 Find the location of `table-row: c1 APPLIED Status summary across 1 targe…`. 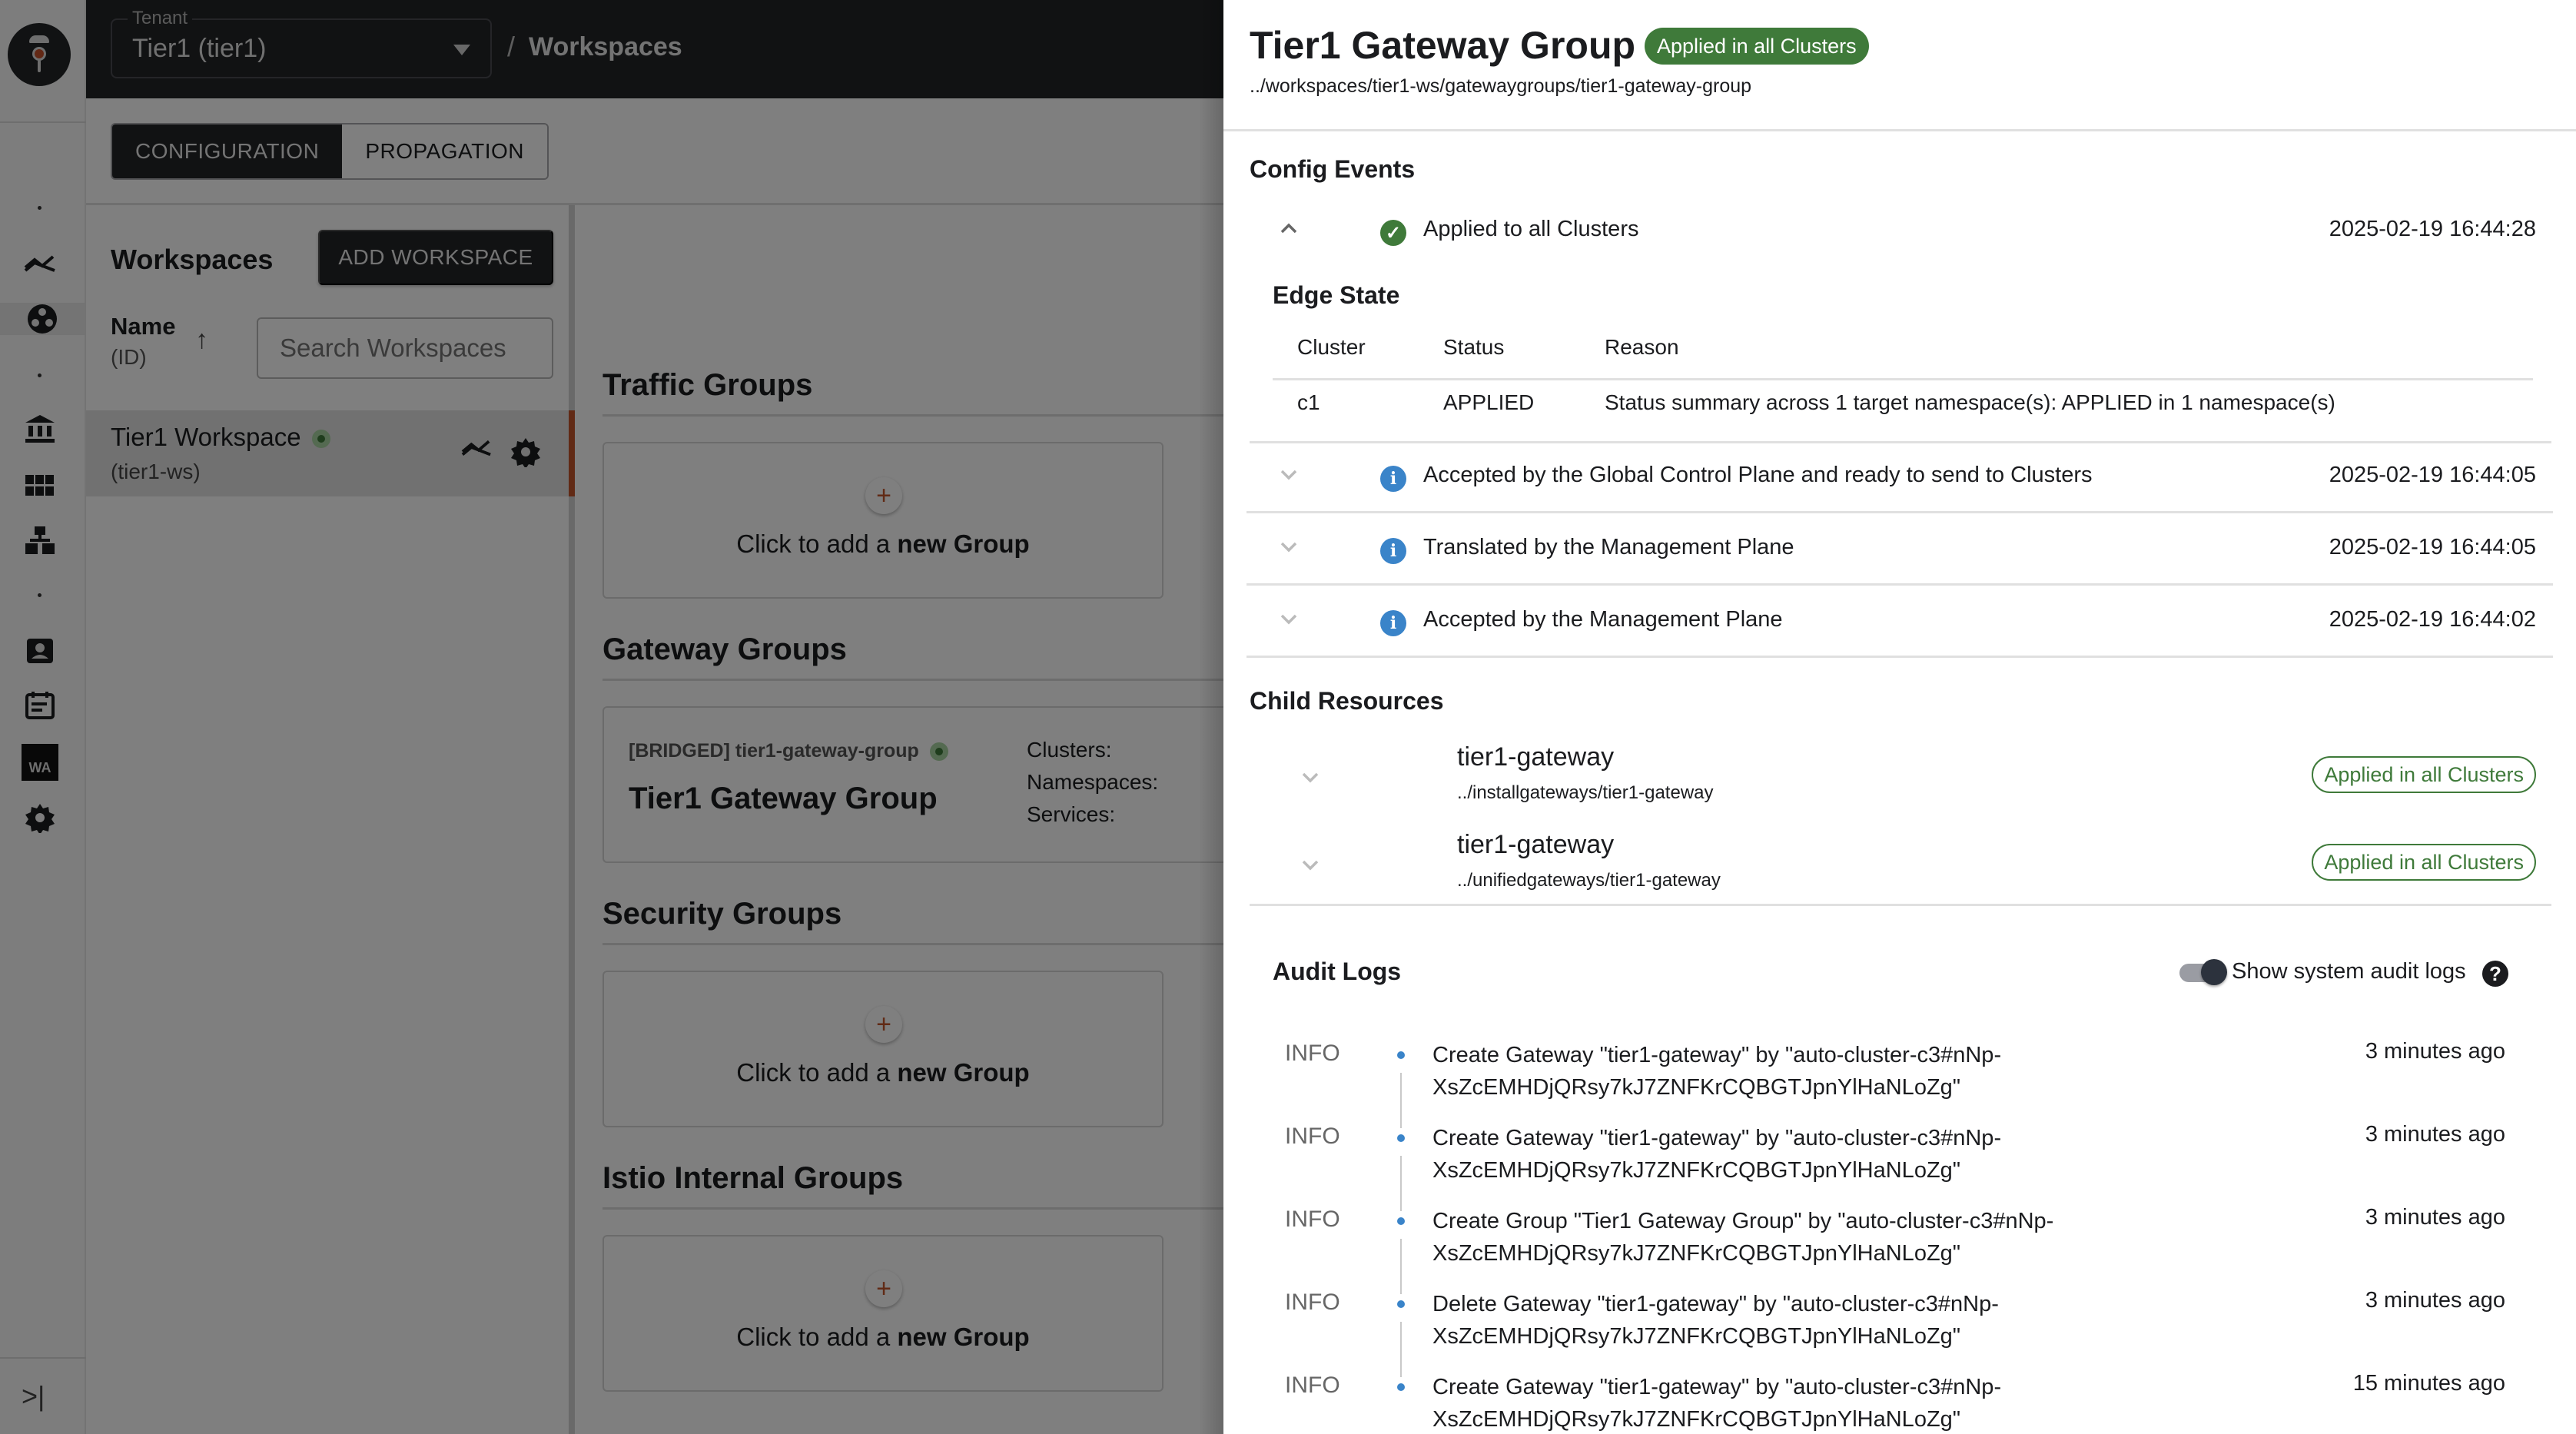

table-row: c1 APPLIED Status summary across 1 targe… is located at coordinates (1903, 409).